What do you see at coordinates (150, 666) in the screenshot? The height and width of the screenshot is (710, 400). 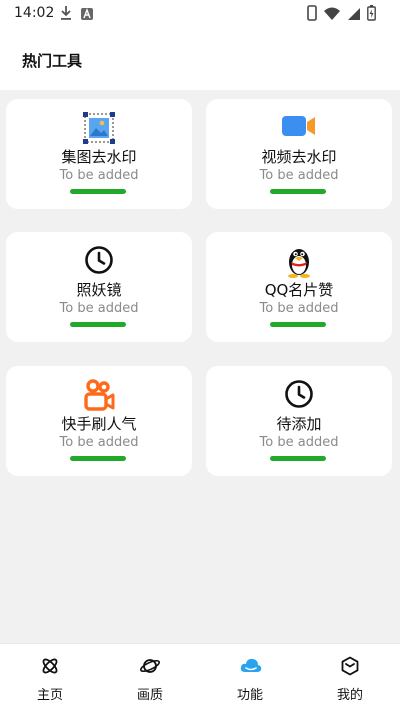 I see `planet-icon` at bounding box center [150, 666].